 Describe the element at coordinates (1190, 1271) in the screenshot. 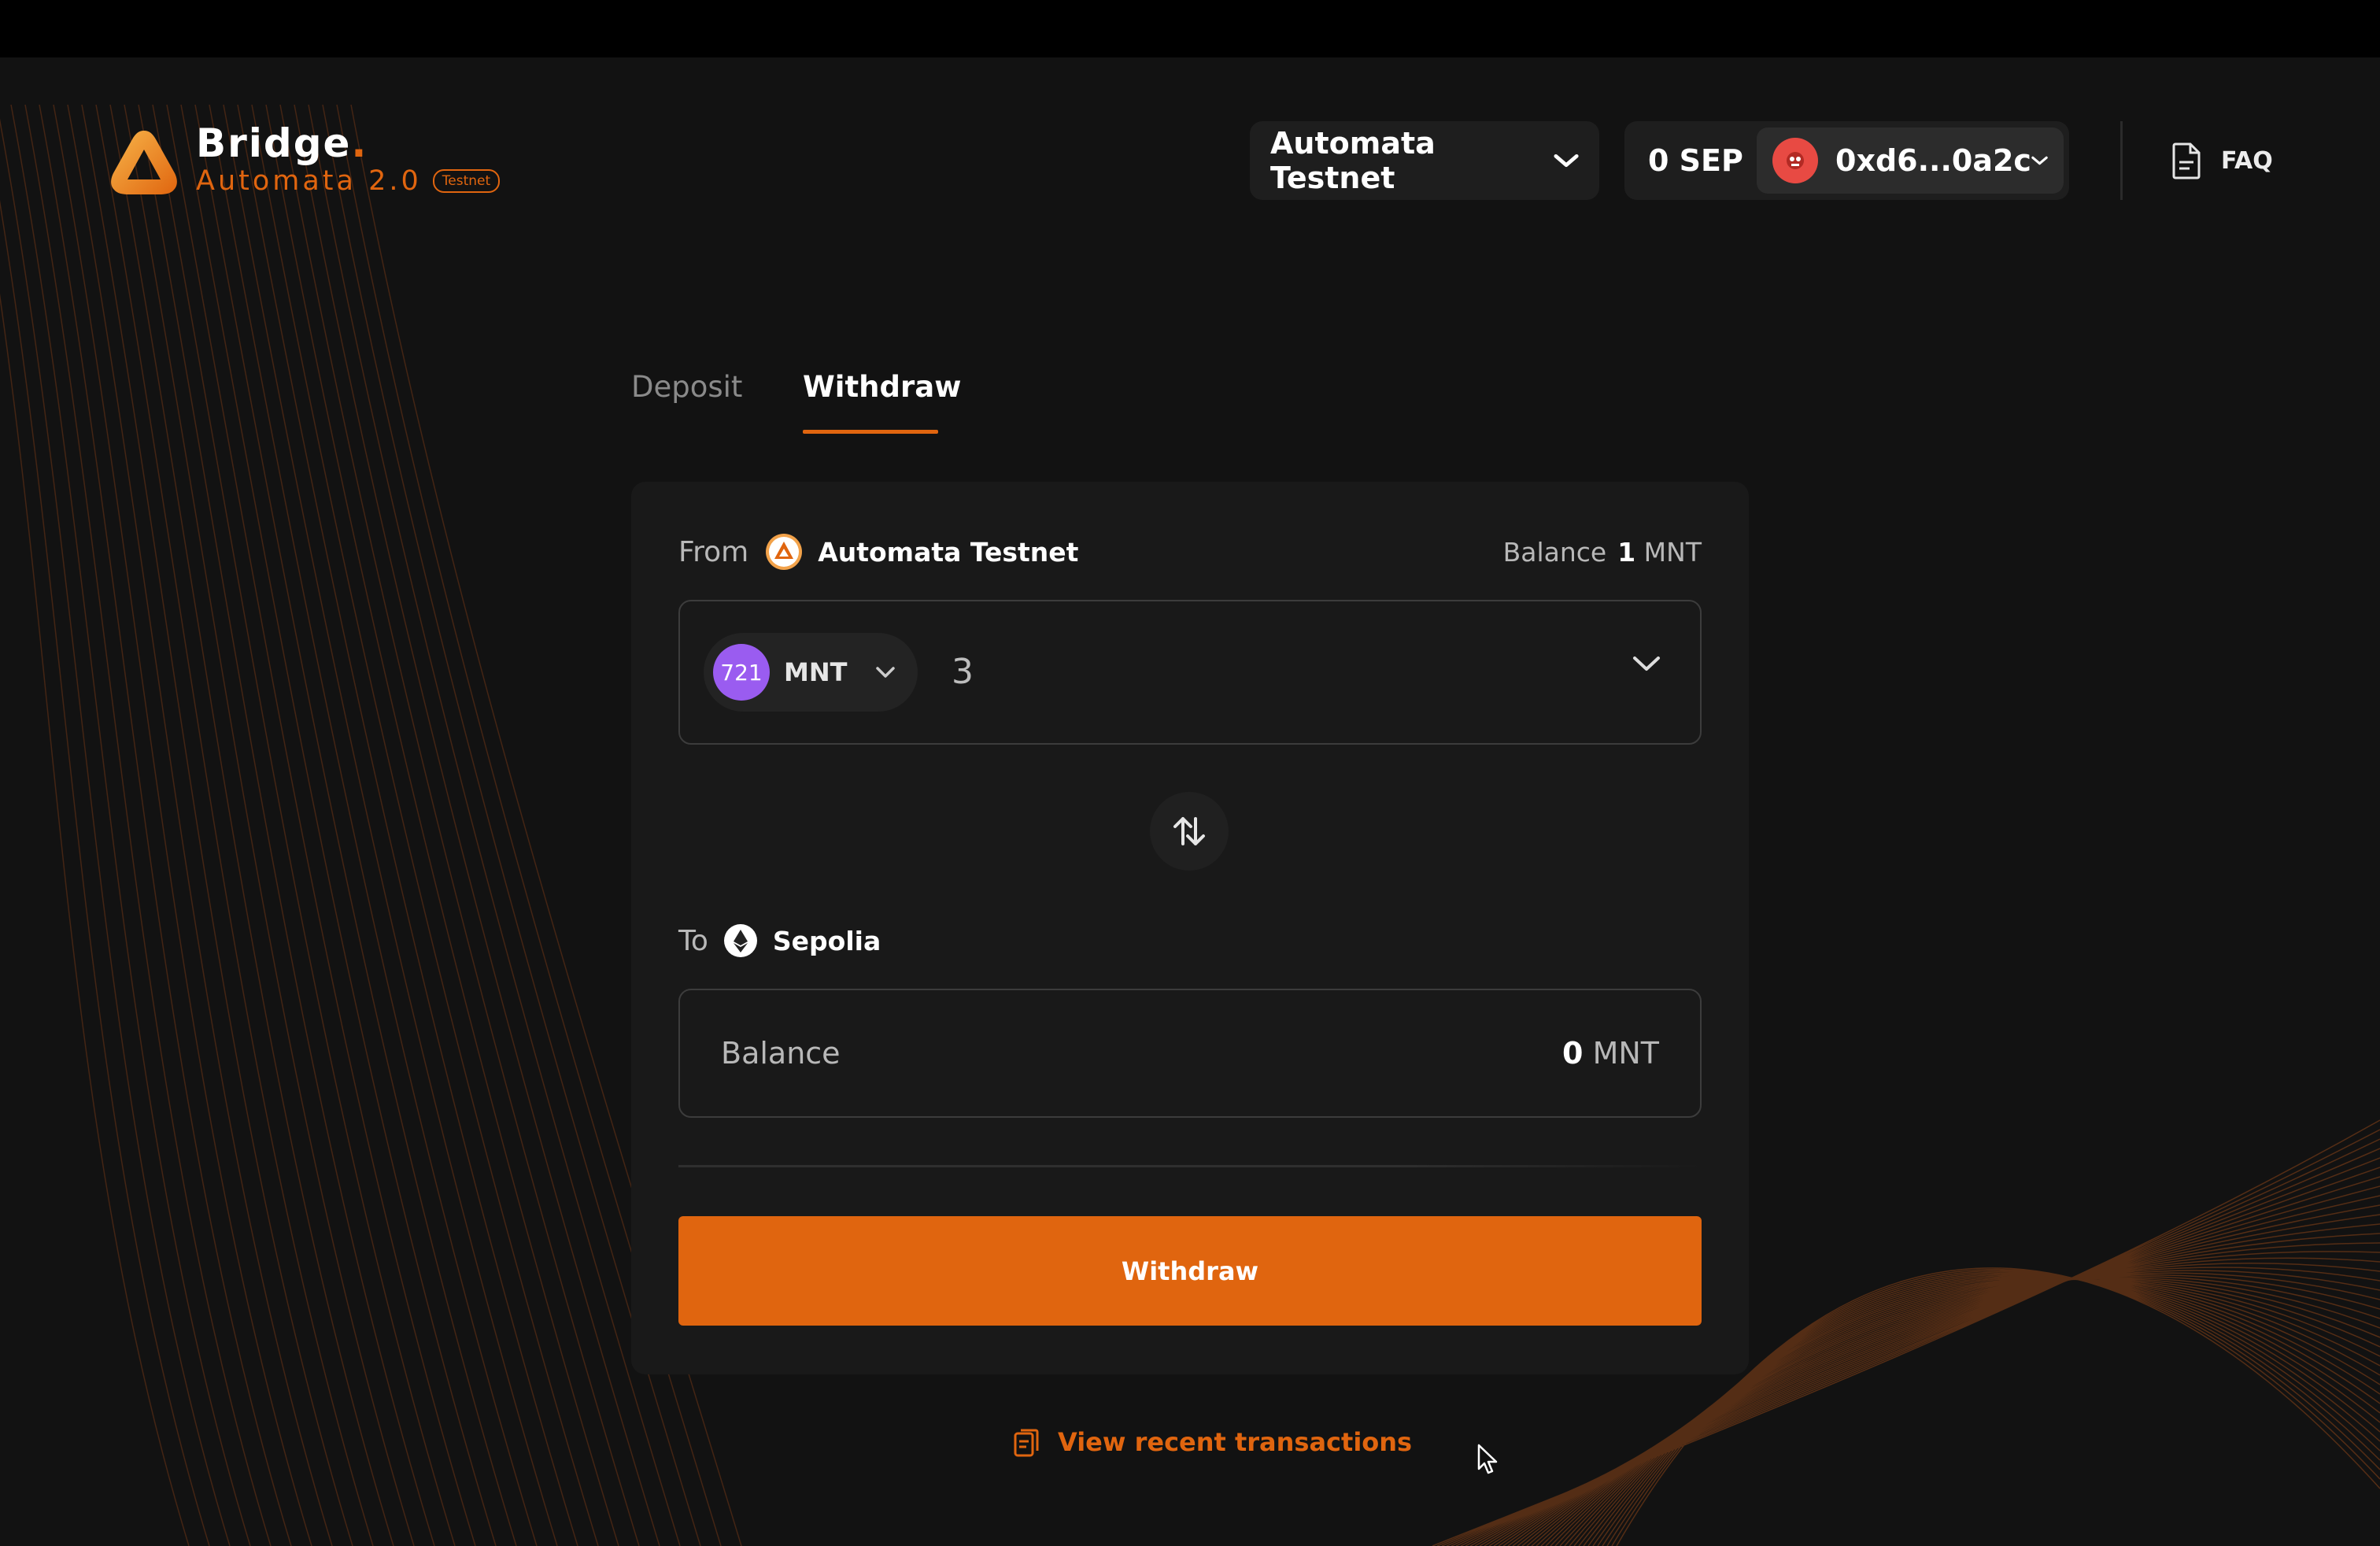

I see `withdraw-button: Withdraw` at that location.